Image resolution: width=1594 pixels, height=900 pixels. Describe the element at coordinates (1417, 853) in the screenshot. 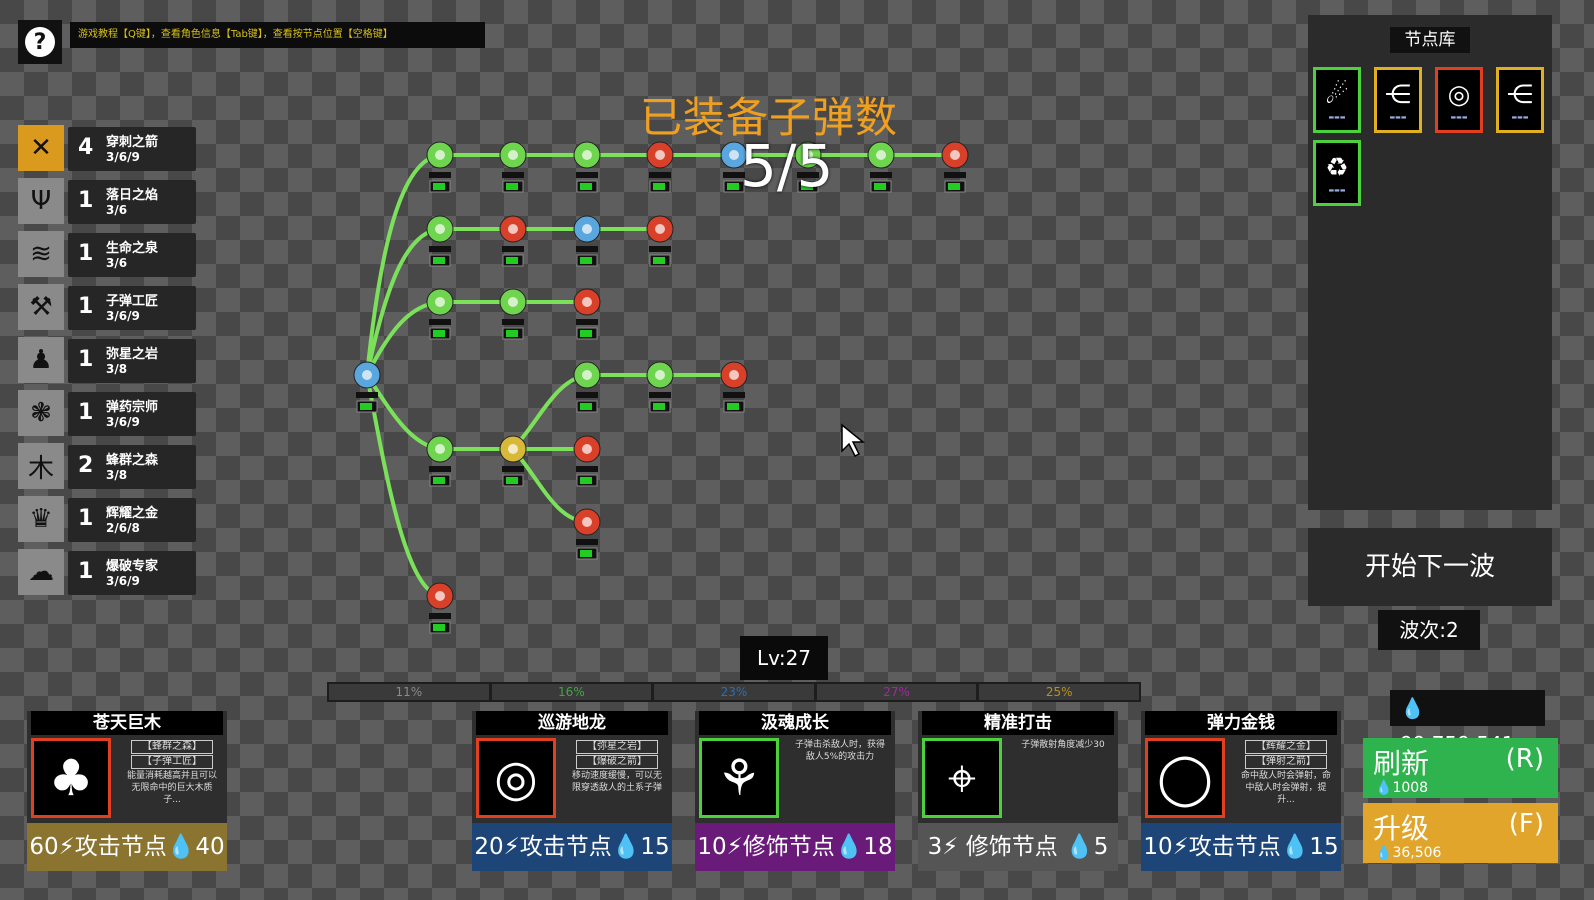

I see `upgrade-cost-value: 36,506` at that location.